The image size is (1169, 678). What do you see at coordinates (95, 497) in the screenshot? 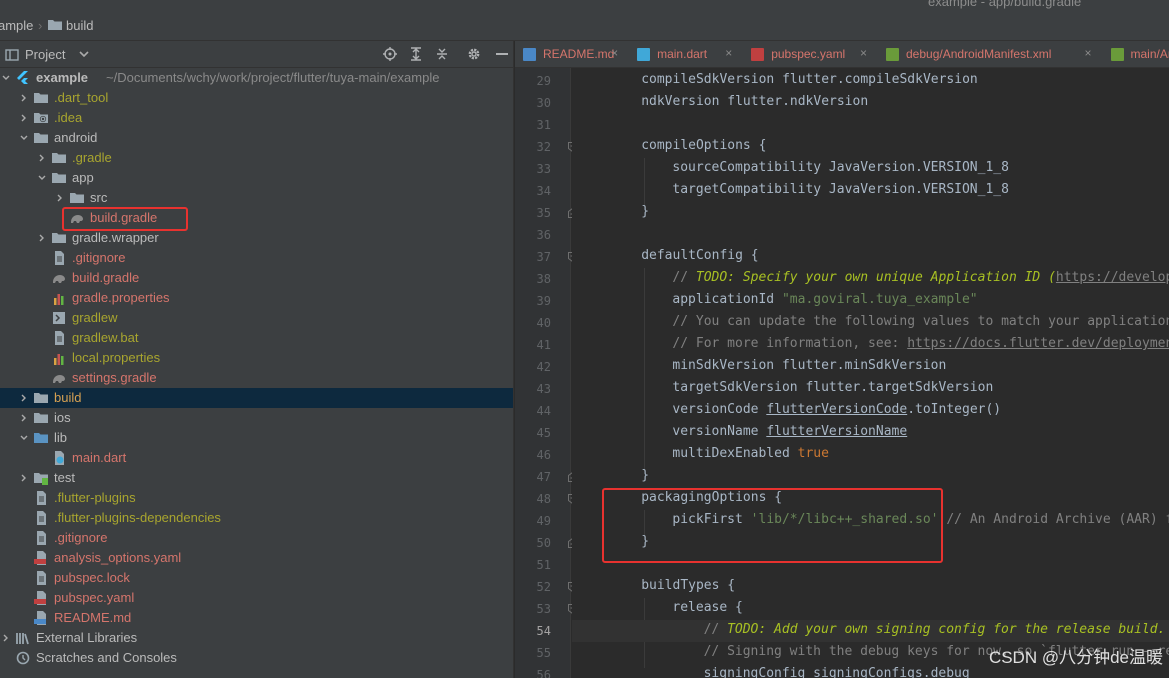
I see `tree-item-label: .flutter-plugins` at bounding box center [95, 497].